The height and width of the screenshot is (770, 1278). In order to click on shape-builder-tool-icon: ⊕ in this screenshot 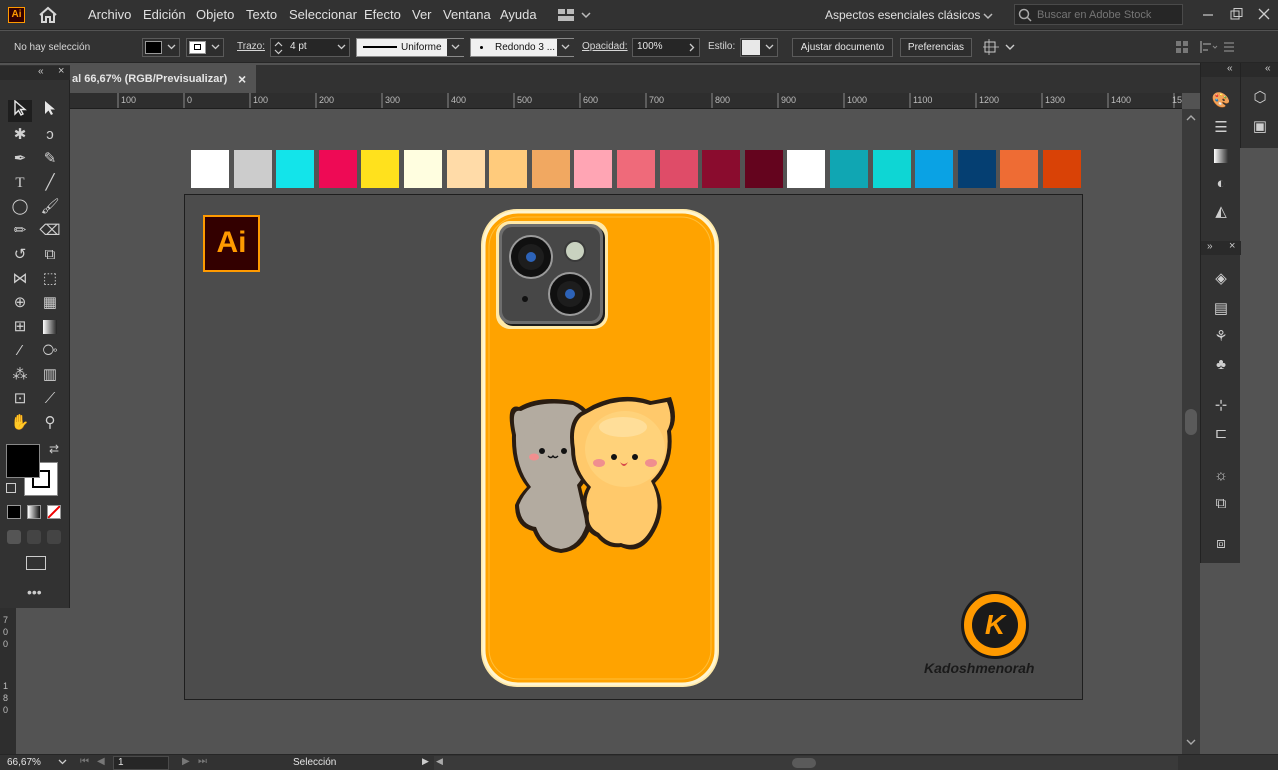, I will do `click(20, 303)`.